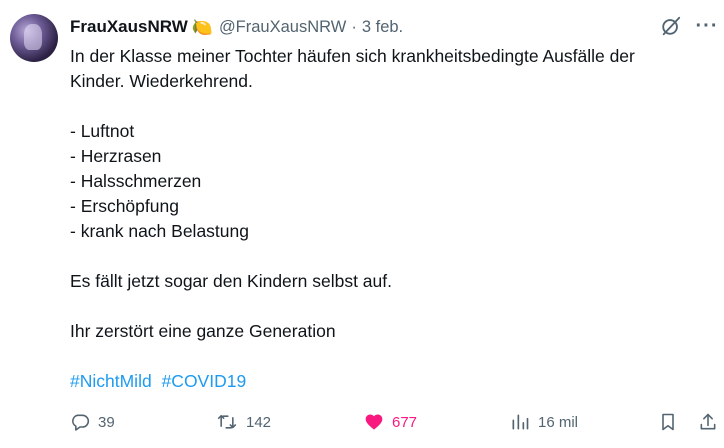  Describe the element at coordinates (111, 381) in the screenshot. I see `hashtag-link: #NichtMild` at that location.